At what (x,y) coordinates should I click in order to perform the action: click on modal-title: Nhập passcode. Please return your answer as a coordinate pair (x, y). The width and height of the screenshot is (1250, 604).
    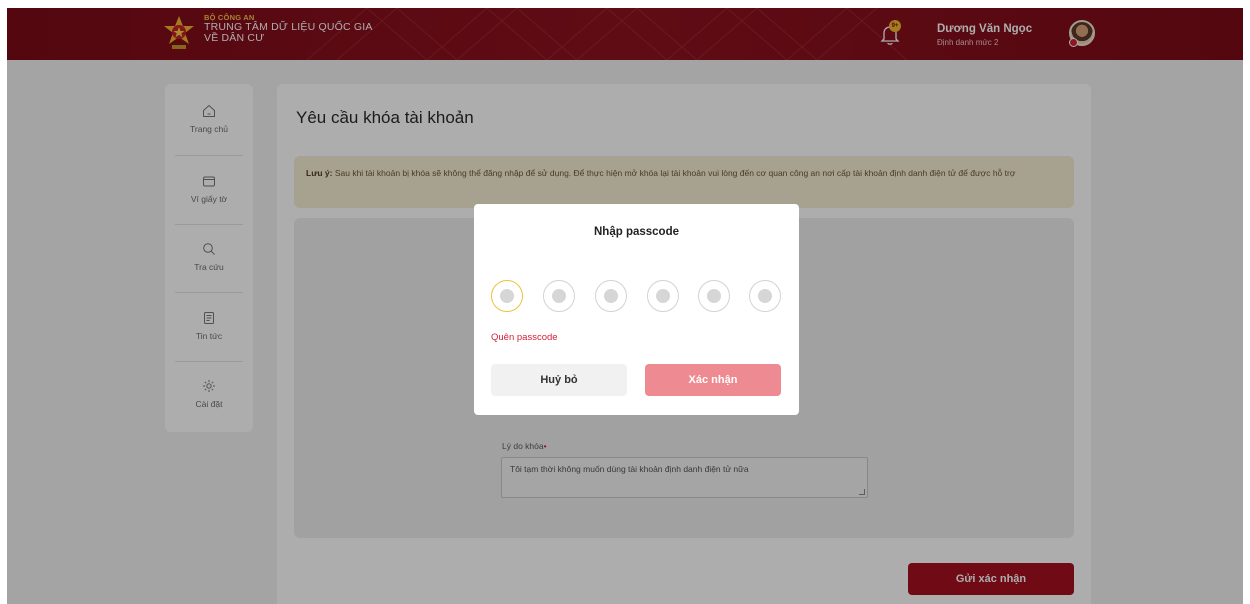
    Looking at the image, I should click on (636, 232).